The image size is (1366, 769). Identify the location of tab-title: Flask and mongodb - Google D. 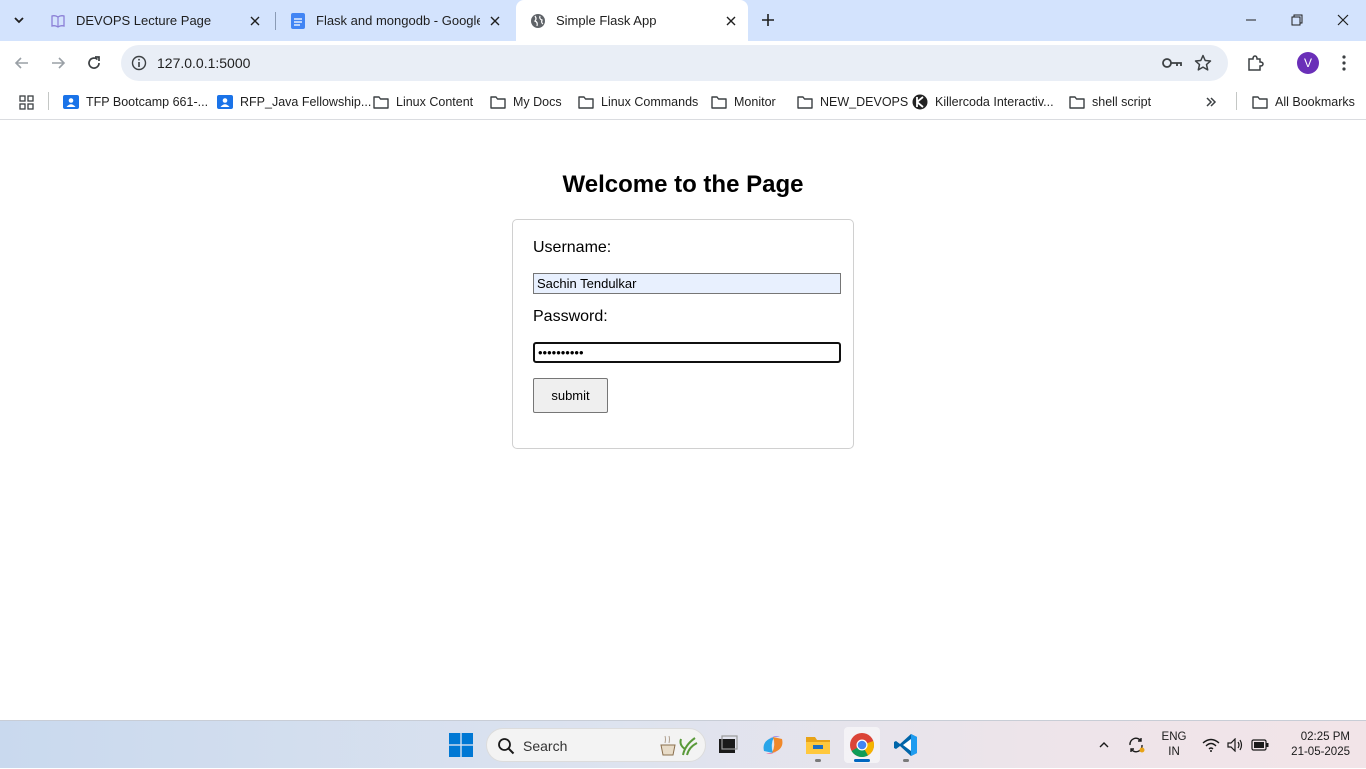
(398, 20).